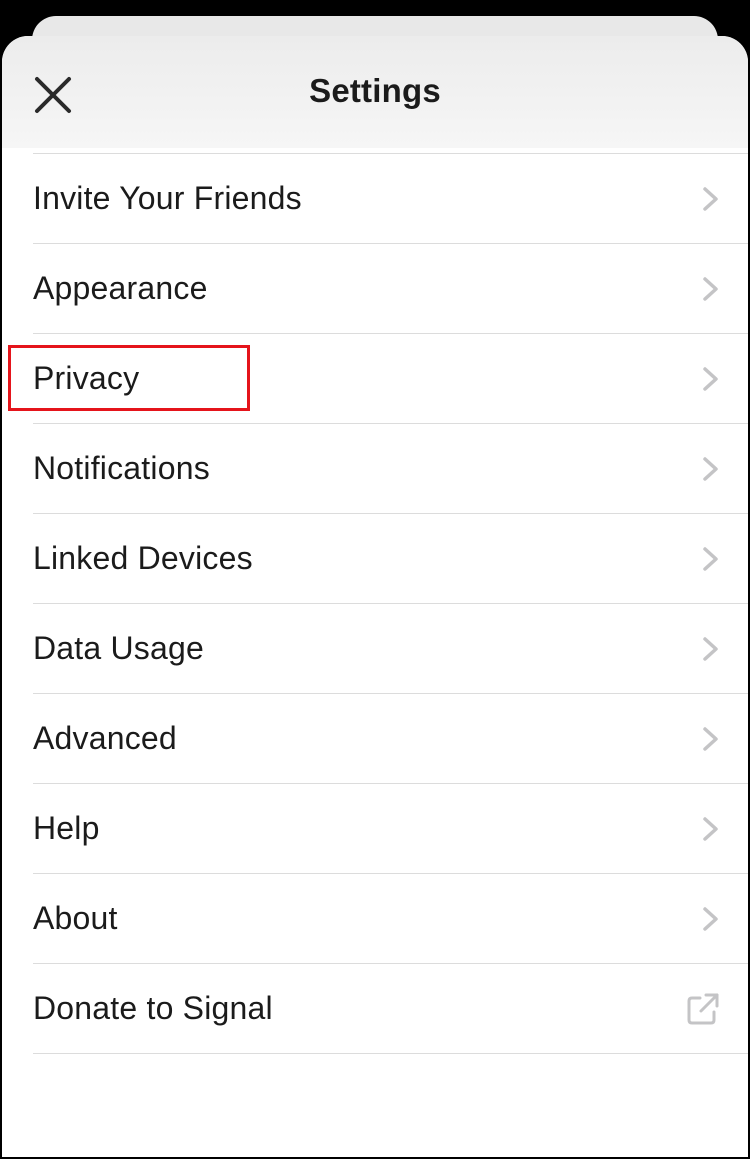 The height and width of the screenshot is (1159, 750). I want to click on settings-item-data-usage: Data Usage, so click(390, 648).